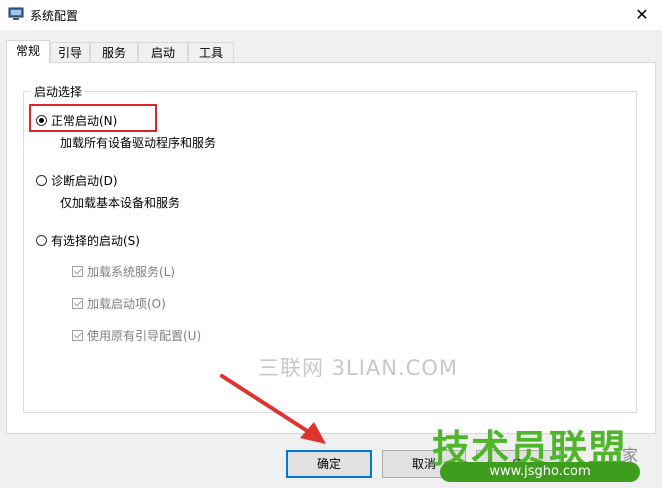 This screenshot has height=488, width=662. Describe the element at coordinates (93, 118) in the screenshot. I see `highlight-box` at that location.